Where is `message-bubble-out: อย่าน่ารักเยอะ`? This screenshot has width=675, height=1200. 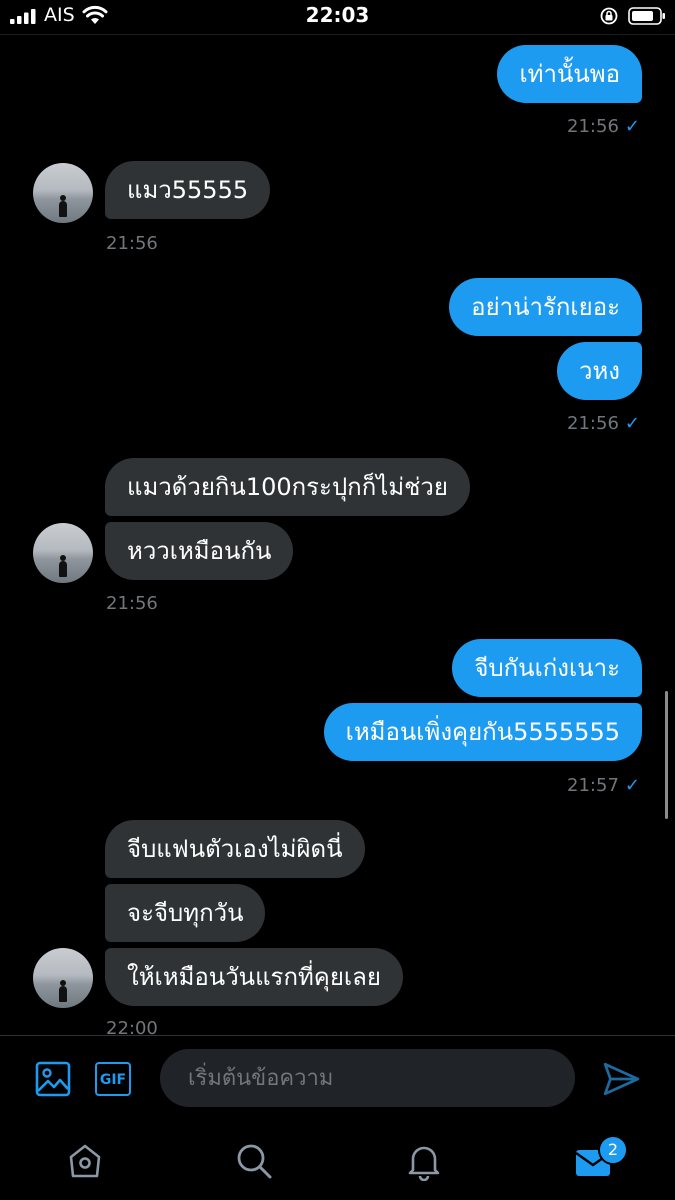 message-bubble-out: อย่าน่ารักเยอะ is located at coordinates (545, 307).